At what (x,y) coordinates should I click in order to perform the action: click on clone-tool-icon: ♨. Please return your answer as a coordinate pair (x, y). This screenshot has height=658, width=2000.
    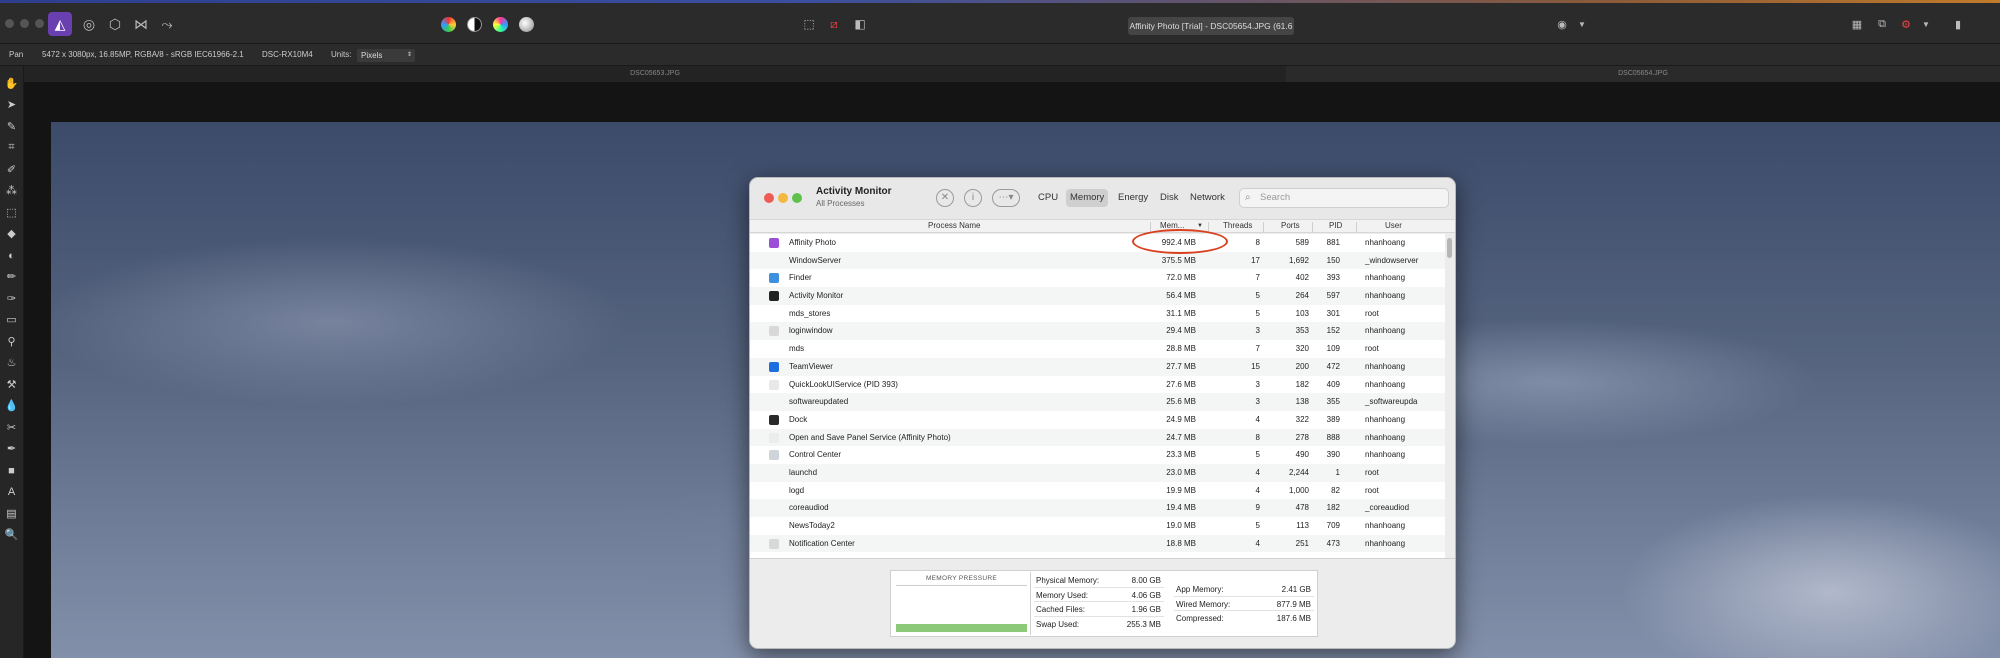
    Looking at the image, I should click on (11, 362).